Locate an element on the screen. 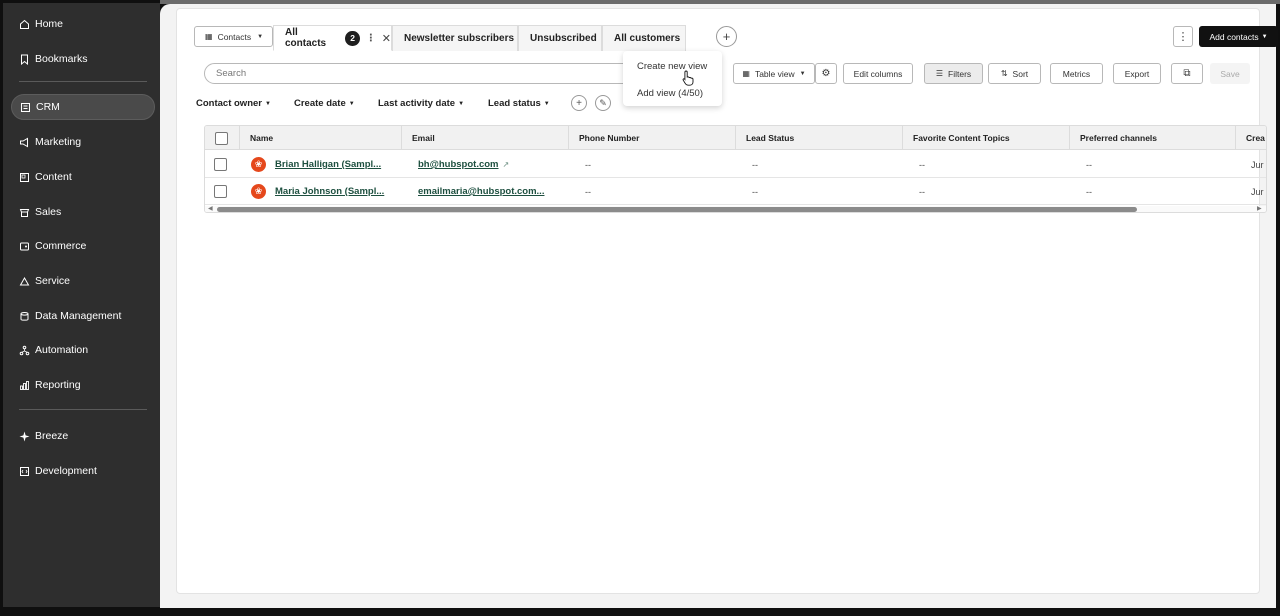  metrics-button: Metrics is located at coordinates (1076, 73).